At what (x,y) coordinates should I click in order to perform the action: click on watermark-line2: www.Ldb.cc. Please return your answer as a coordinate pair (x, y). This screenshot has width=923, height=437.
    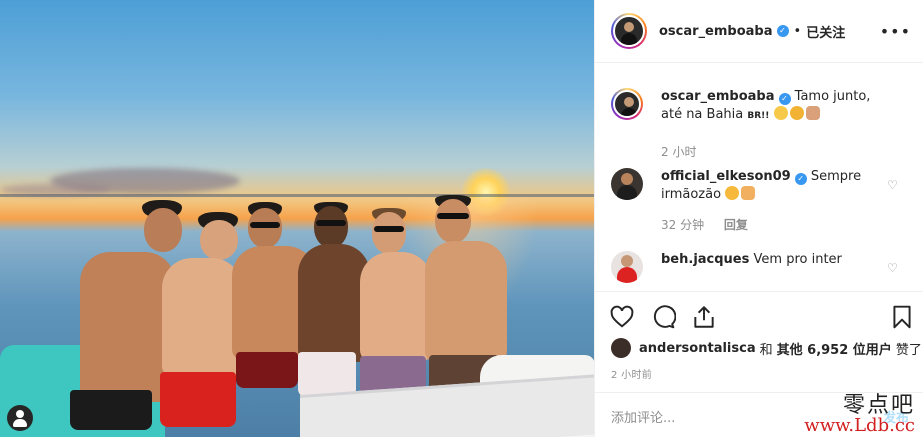
    Looking at the image, I should click on (859, 425).